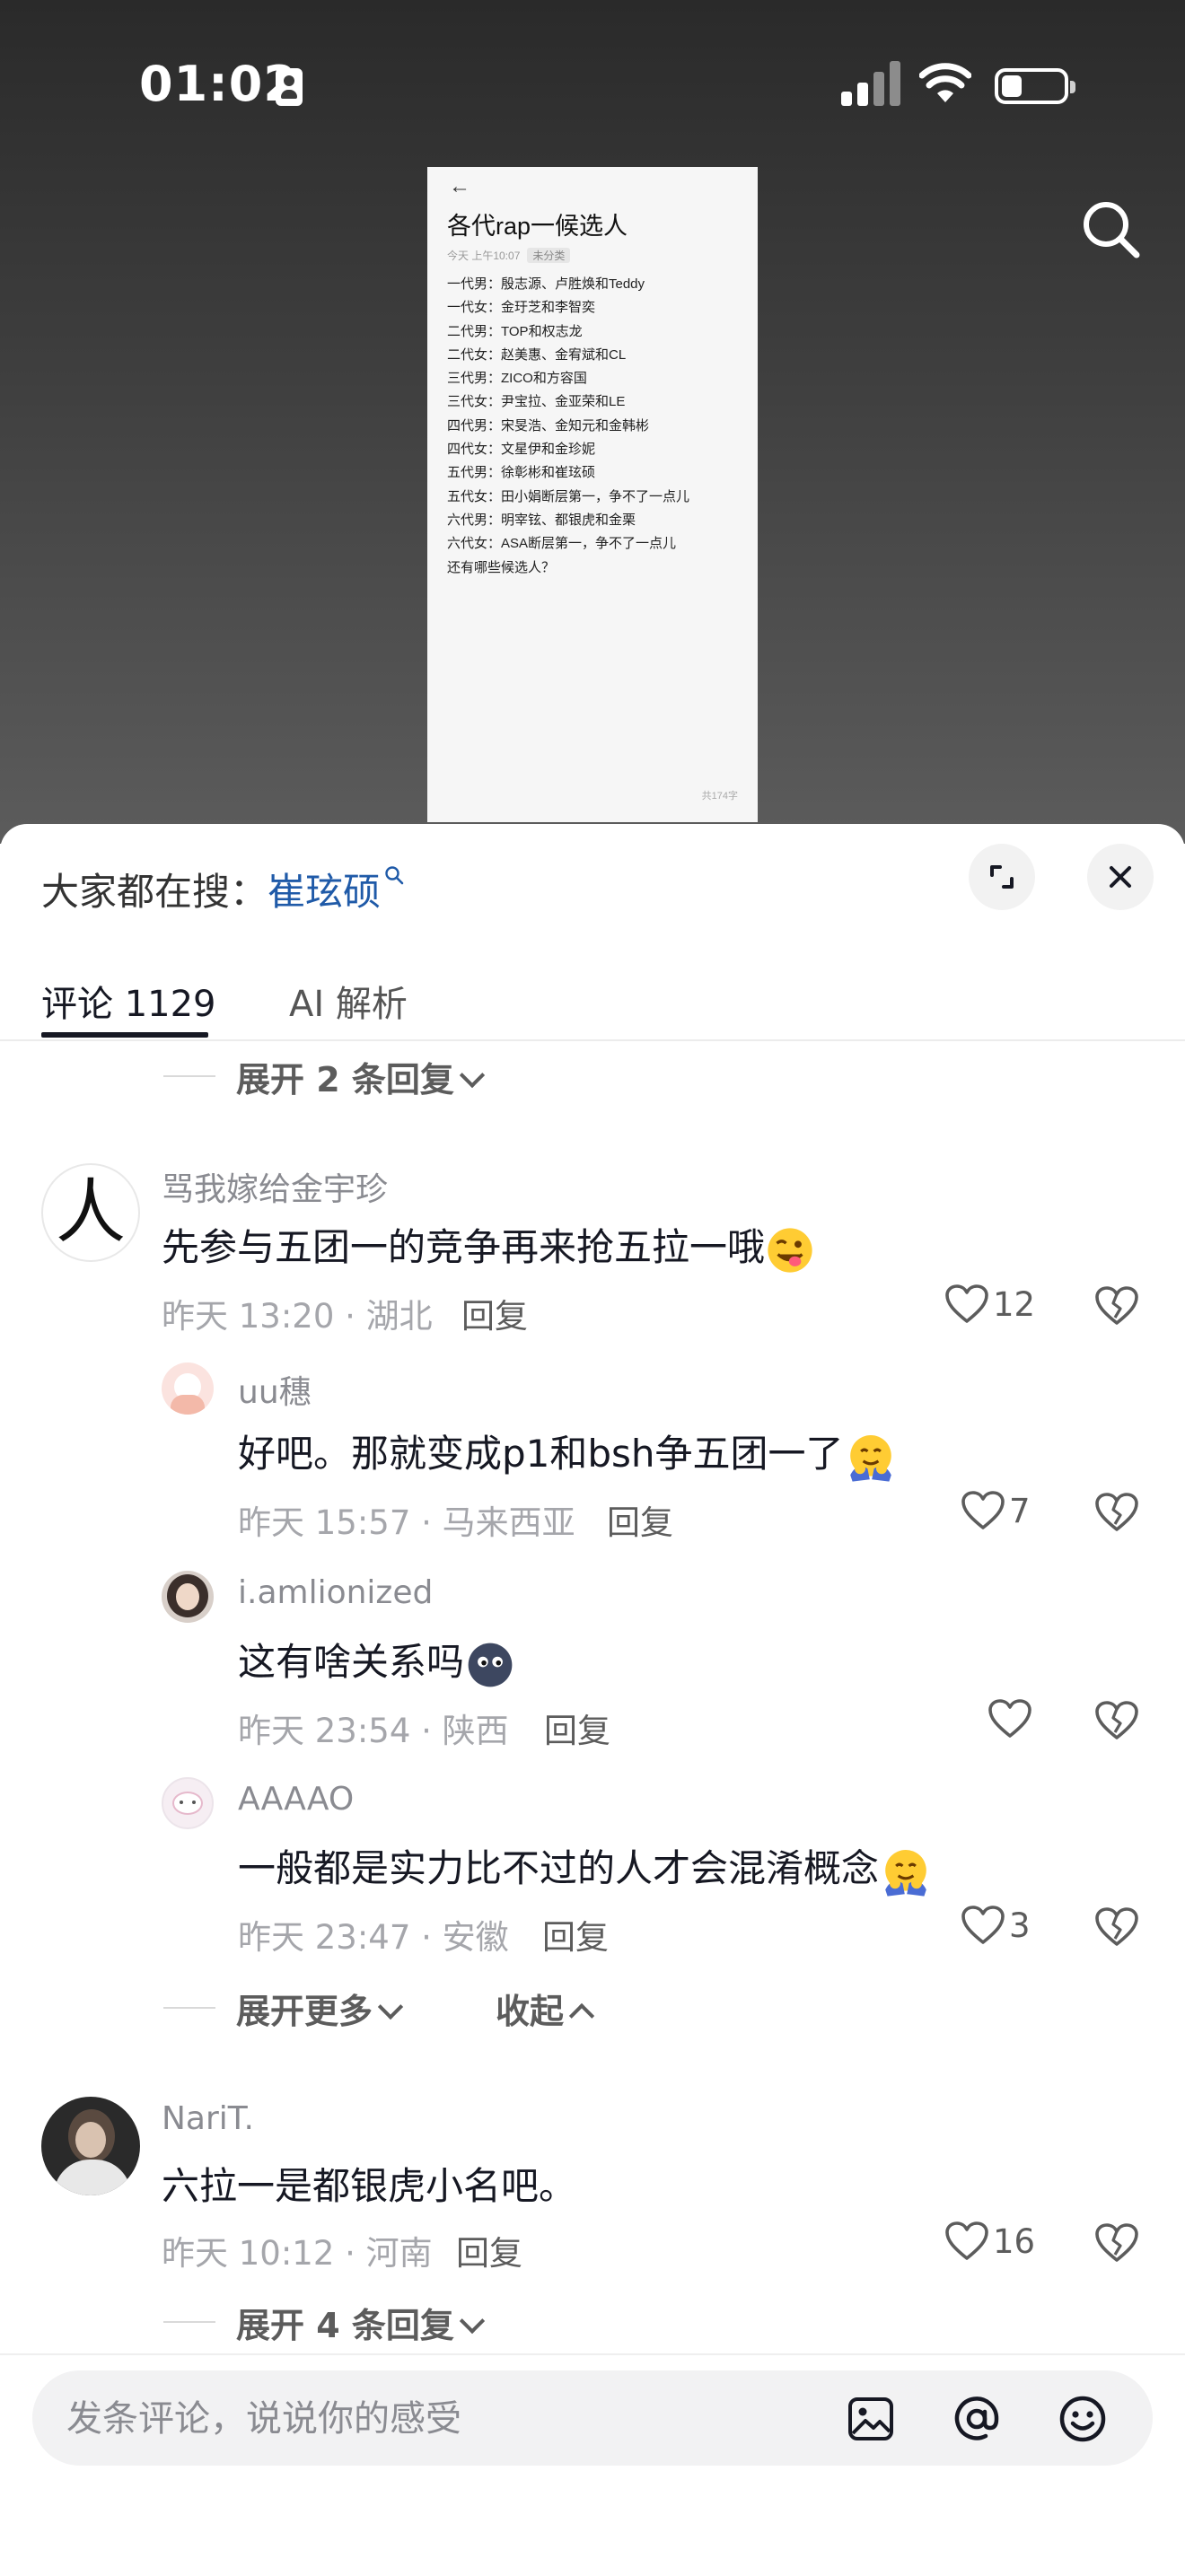 Image resolution: width=1185 pixels, height=2576 pixels. Describe the element at coordinates (324, 892) in the screenshot. I see `trending-search-keyword: 崔玹硕` at that location.